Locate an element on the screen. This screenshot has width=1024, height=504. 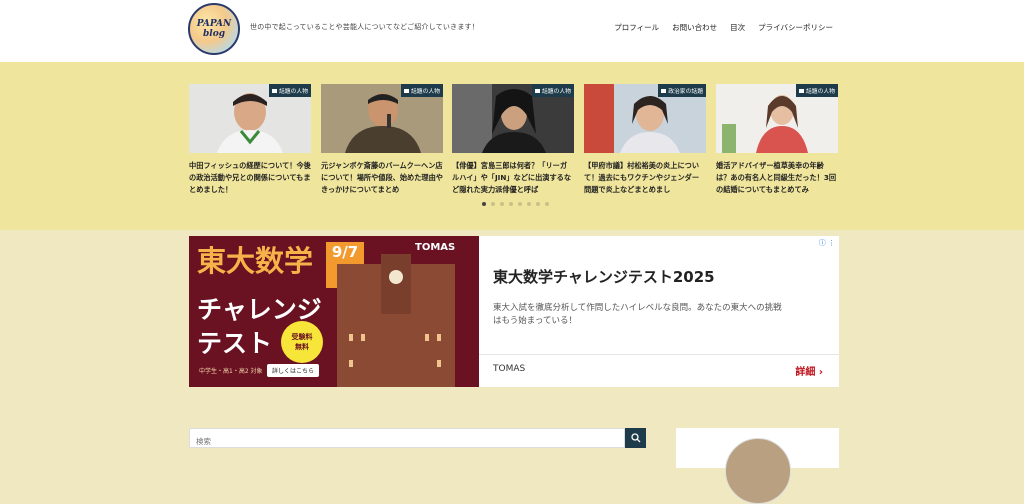
search-icon is located at coordinates (635, 438).